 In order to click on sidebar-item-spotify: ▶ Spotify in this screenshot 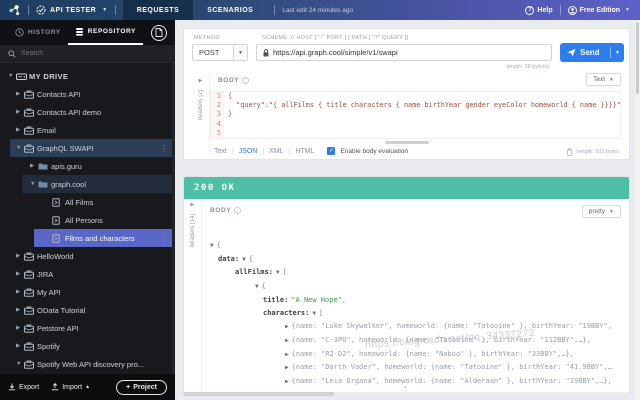, I will do `click(87, 346)`.